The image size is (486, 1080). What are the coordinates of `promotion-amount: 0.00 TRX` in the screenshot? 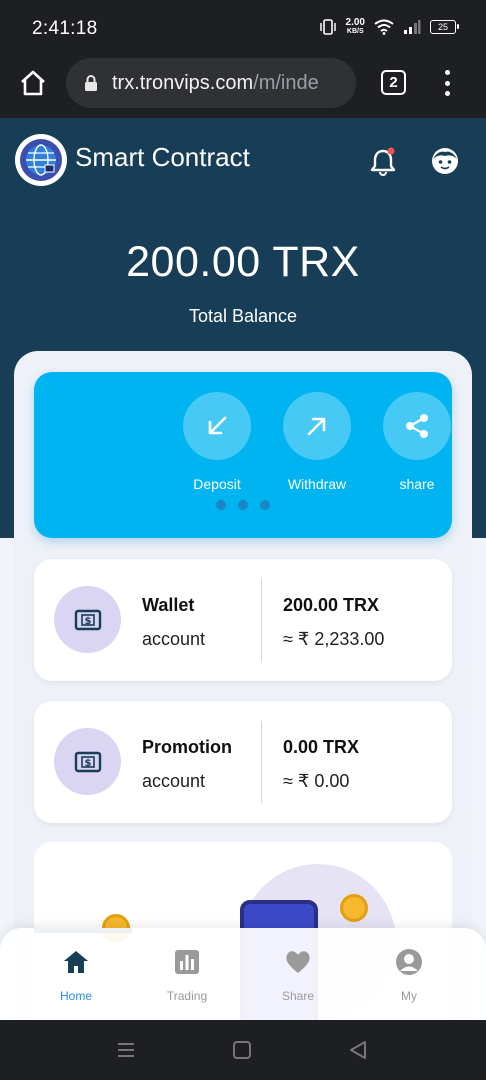 It's located at (321, 747).